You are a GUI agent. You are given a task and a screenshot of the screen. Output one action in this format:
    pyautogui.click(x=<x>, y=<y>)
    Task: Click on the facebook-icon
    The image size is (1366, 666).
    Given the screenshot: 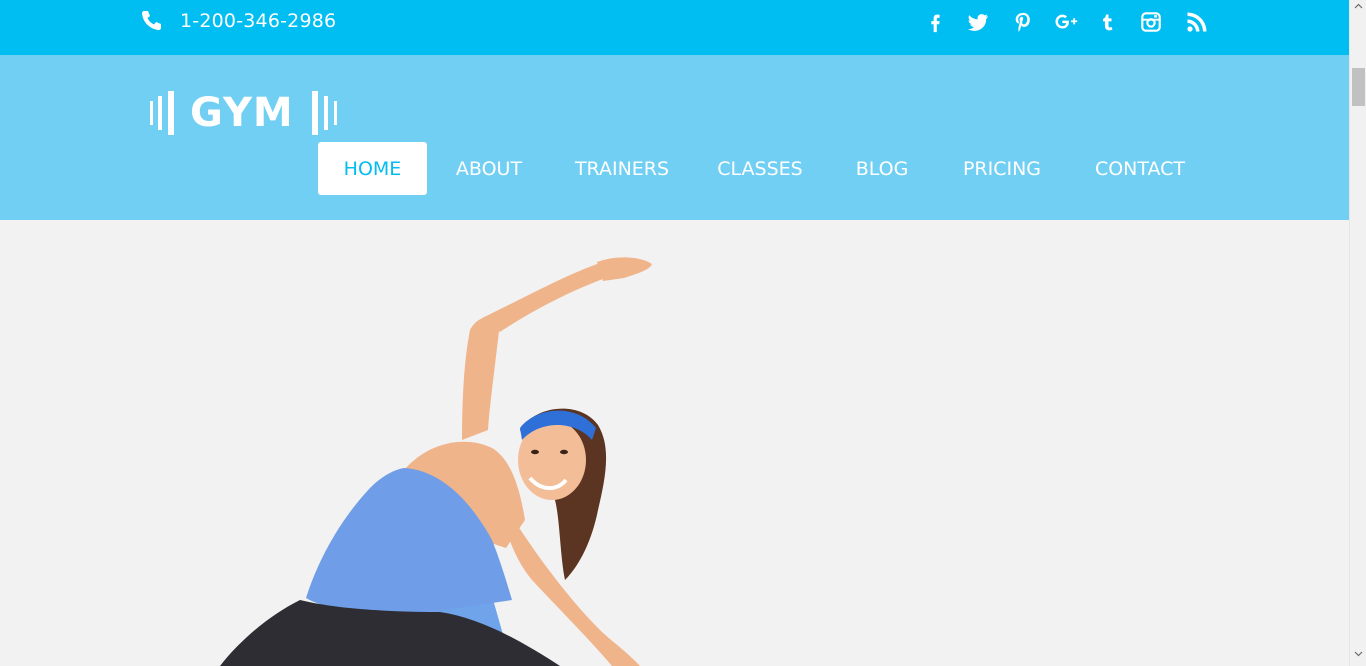 What is the action you would take?
    pyautogui.click(x=935, y=22)
    